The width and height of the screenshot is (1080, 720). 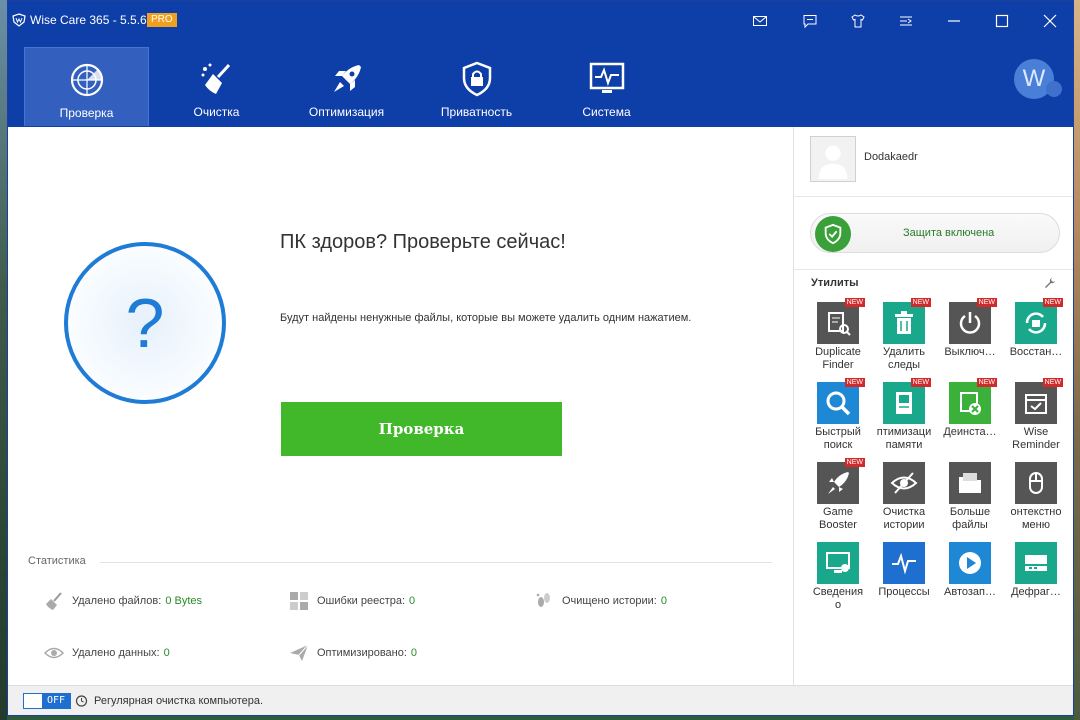 I want to click on tab-clean: Очистка, so click(x=216, y=86).